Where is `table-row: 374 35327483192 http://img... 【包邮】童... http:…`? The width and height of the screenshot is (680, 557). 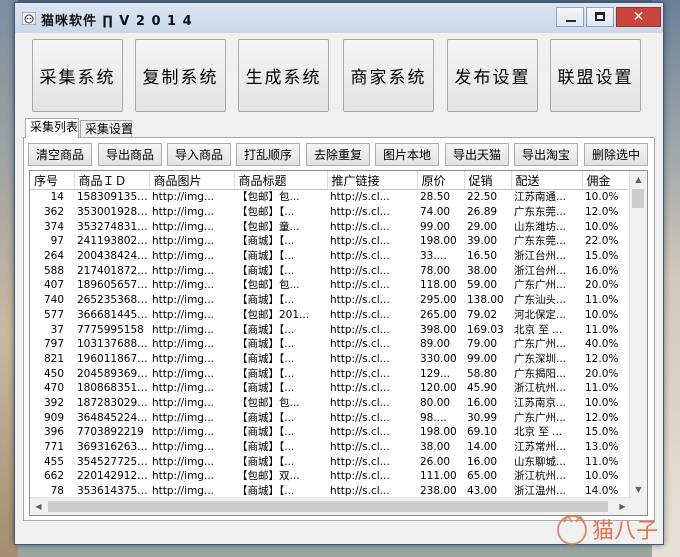 table-row: 374 35327483192 http://img... 【包邮】童... http:… is located at coordinates (330, 226).